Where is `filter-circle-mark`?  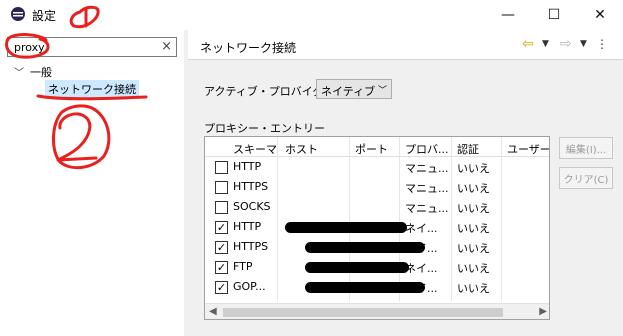 filter-circle-mark is located at coordinates (27, 46).